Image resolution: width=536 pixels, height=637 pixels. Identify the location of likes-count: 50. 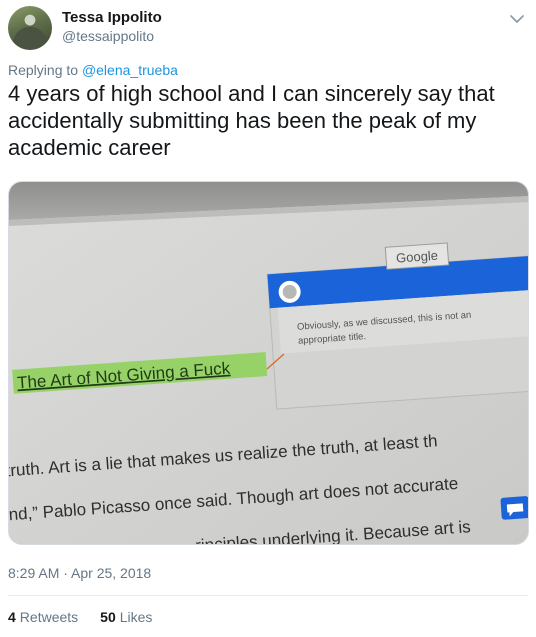
(108, 617).